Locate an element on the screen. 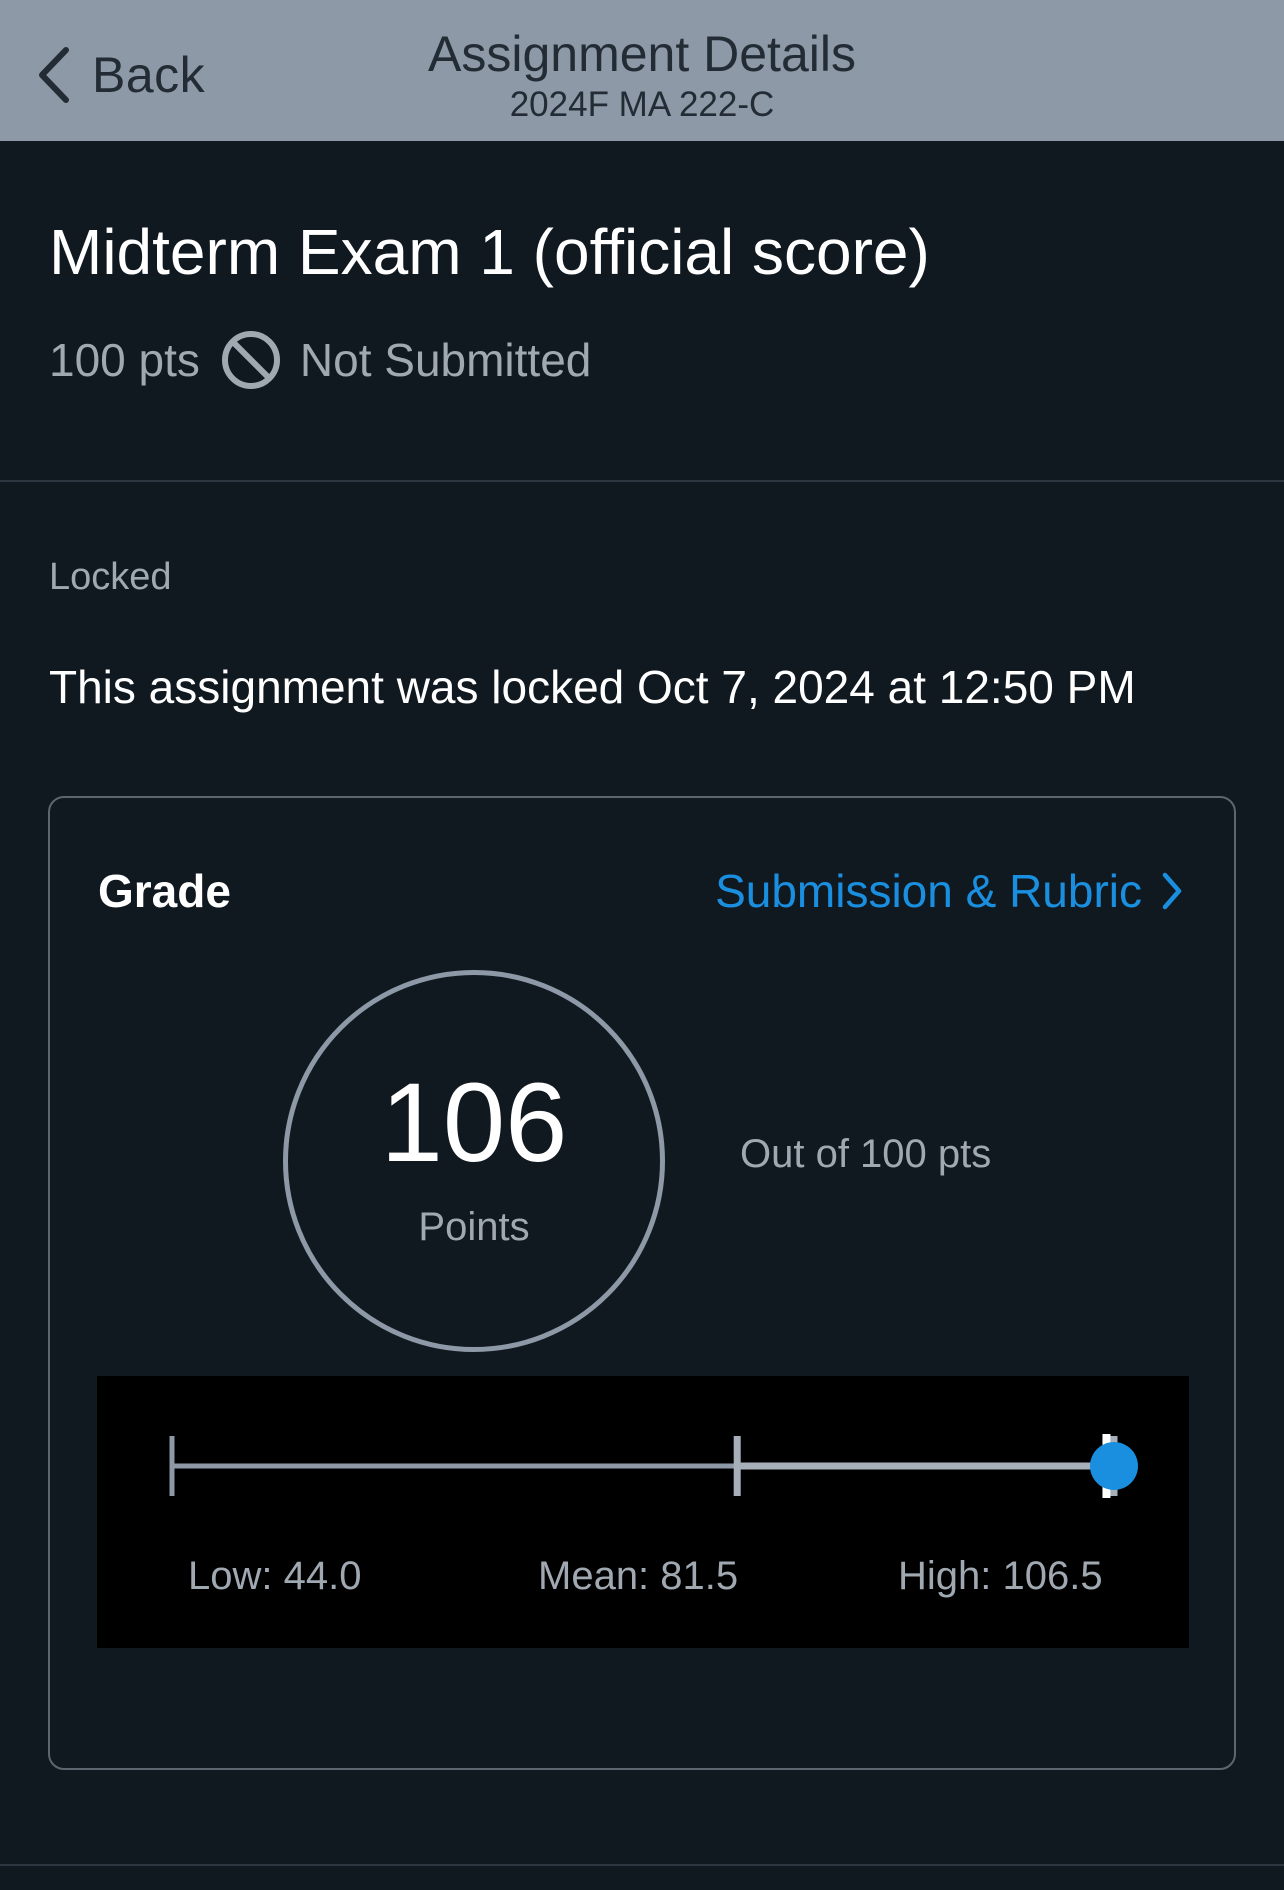 The width and height of the screenshot is (1284, 1890). mean-label: Mean: 81.5 is located at coordinates (638, 1576).